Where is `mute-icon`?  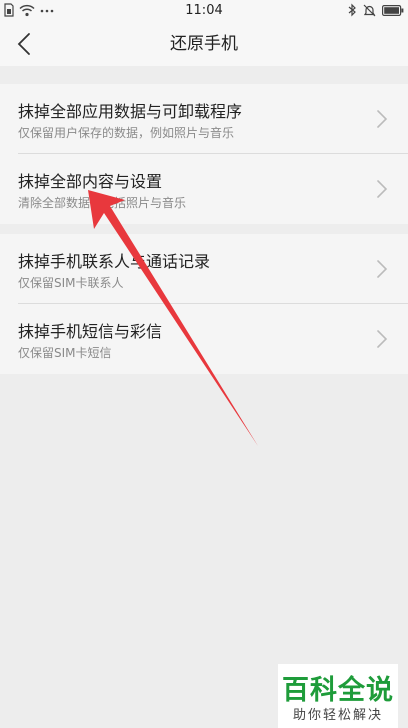
mute-icon is located at coordinates (369, 10).